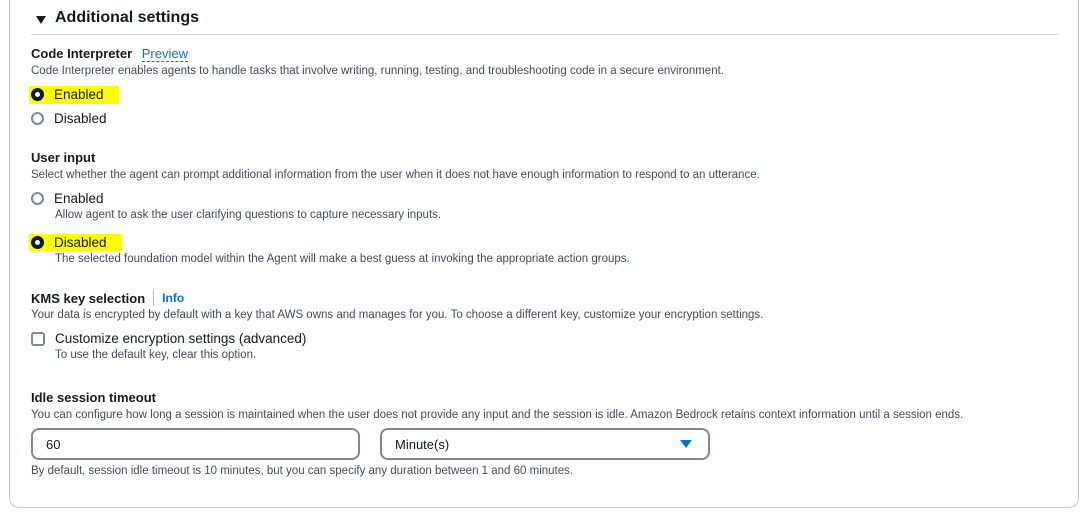 The width and height of the screenshot is (1087, 516). I want to click on caret-down-icon, so click(41, 20).